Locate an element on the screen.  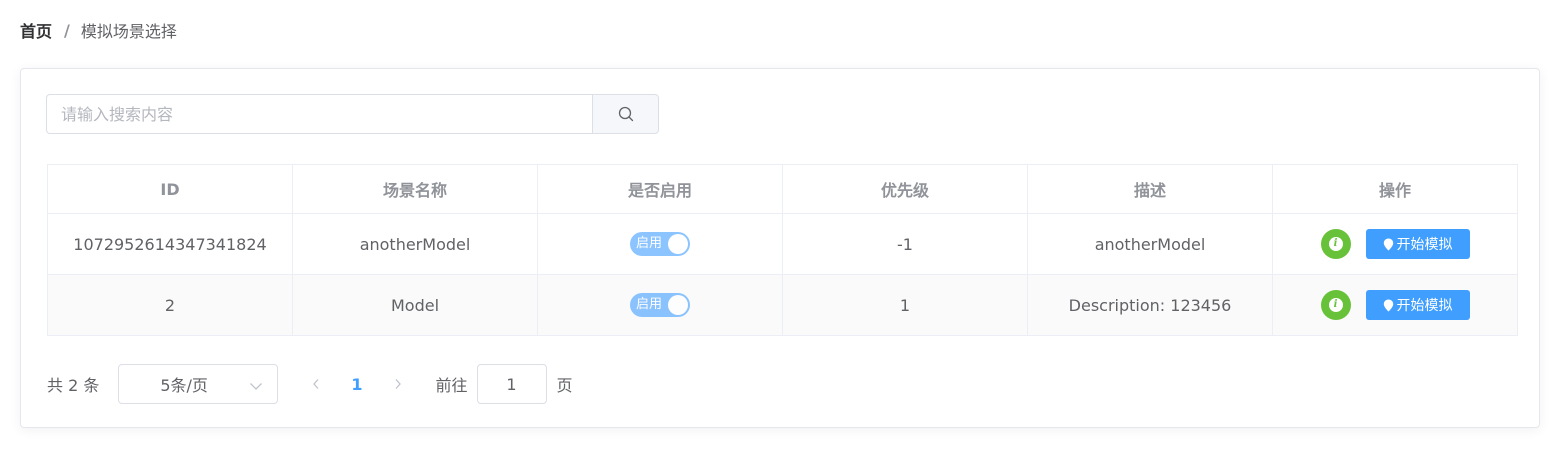
chevron-right-icon is located at coordinates (398, 384).